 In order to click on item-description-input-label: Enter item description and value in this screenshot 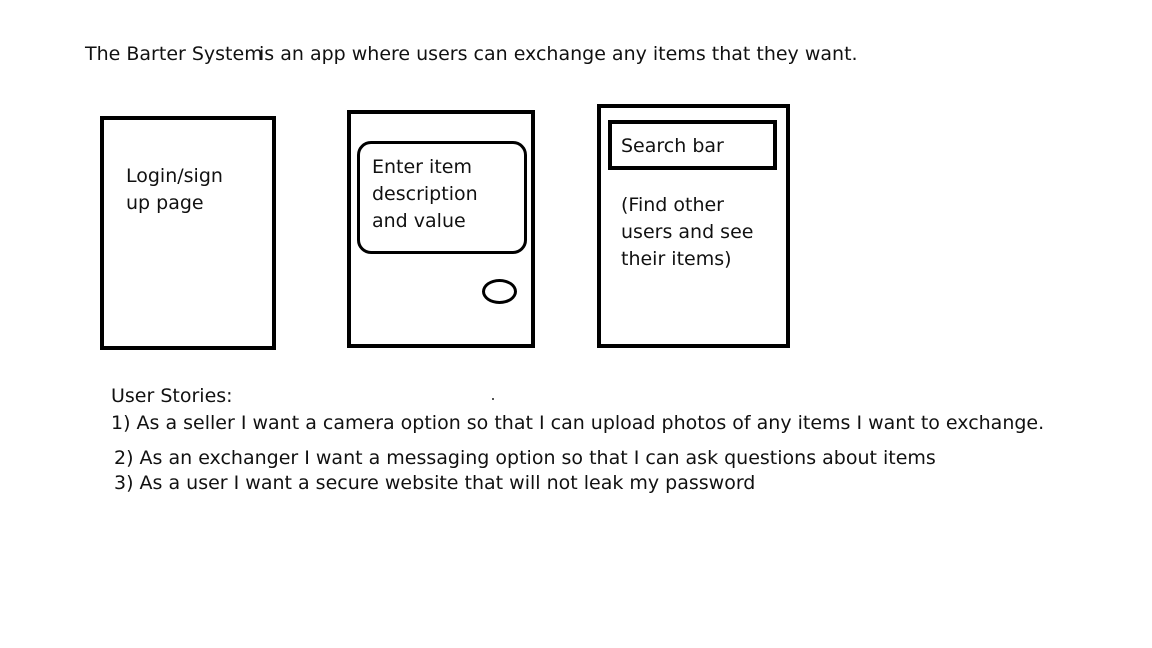, I will do `click(425, 194)`.